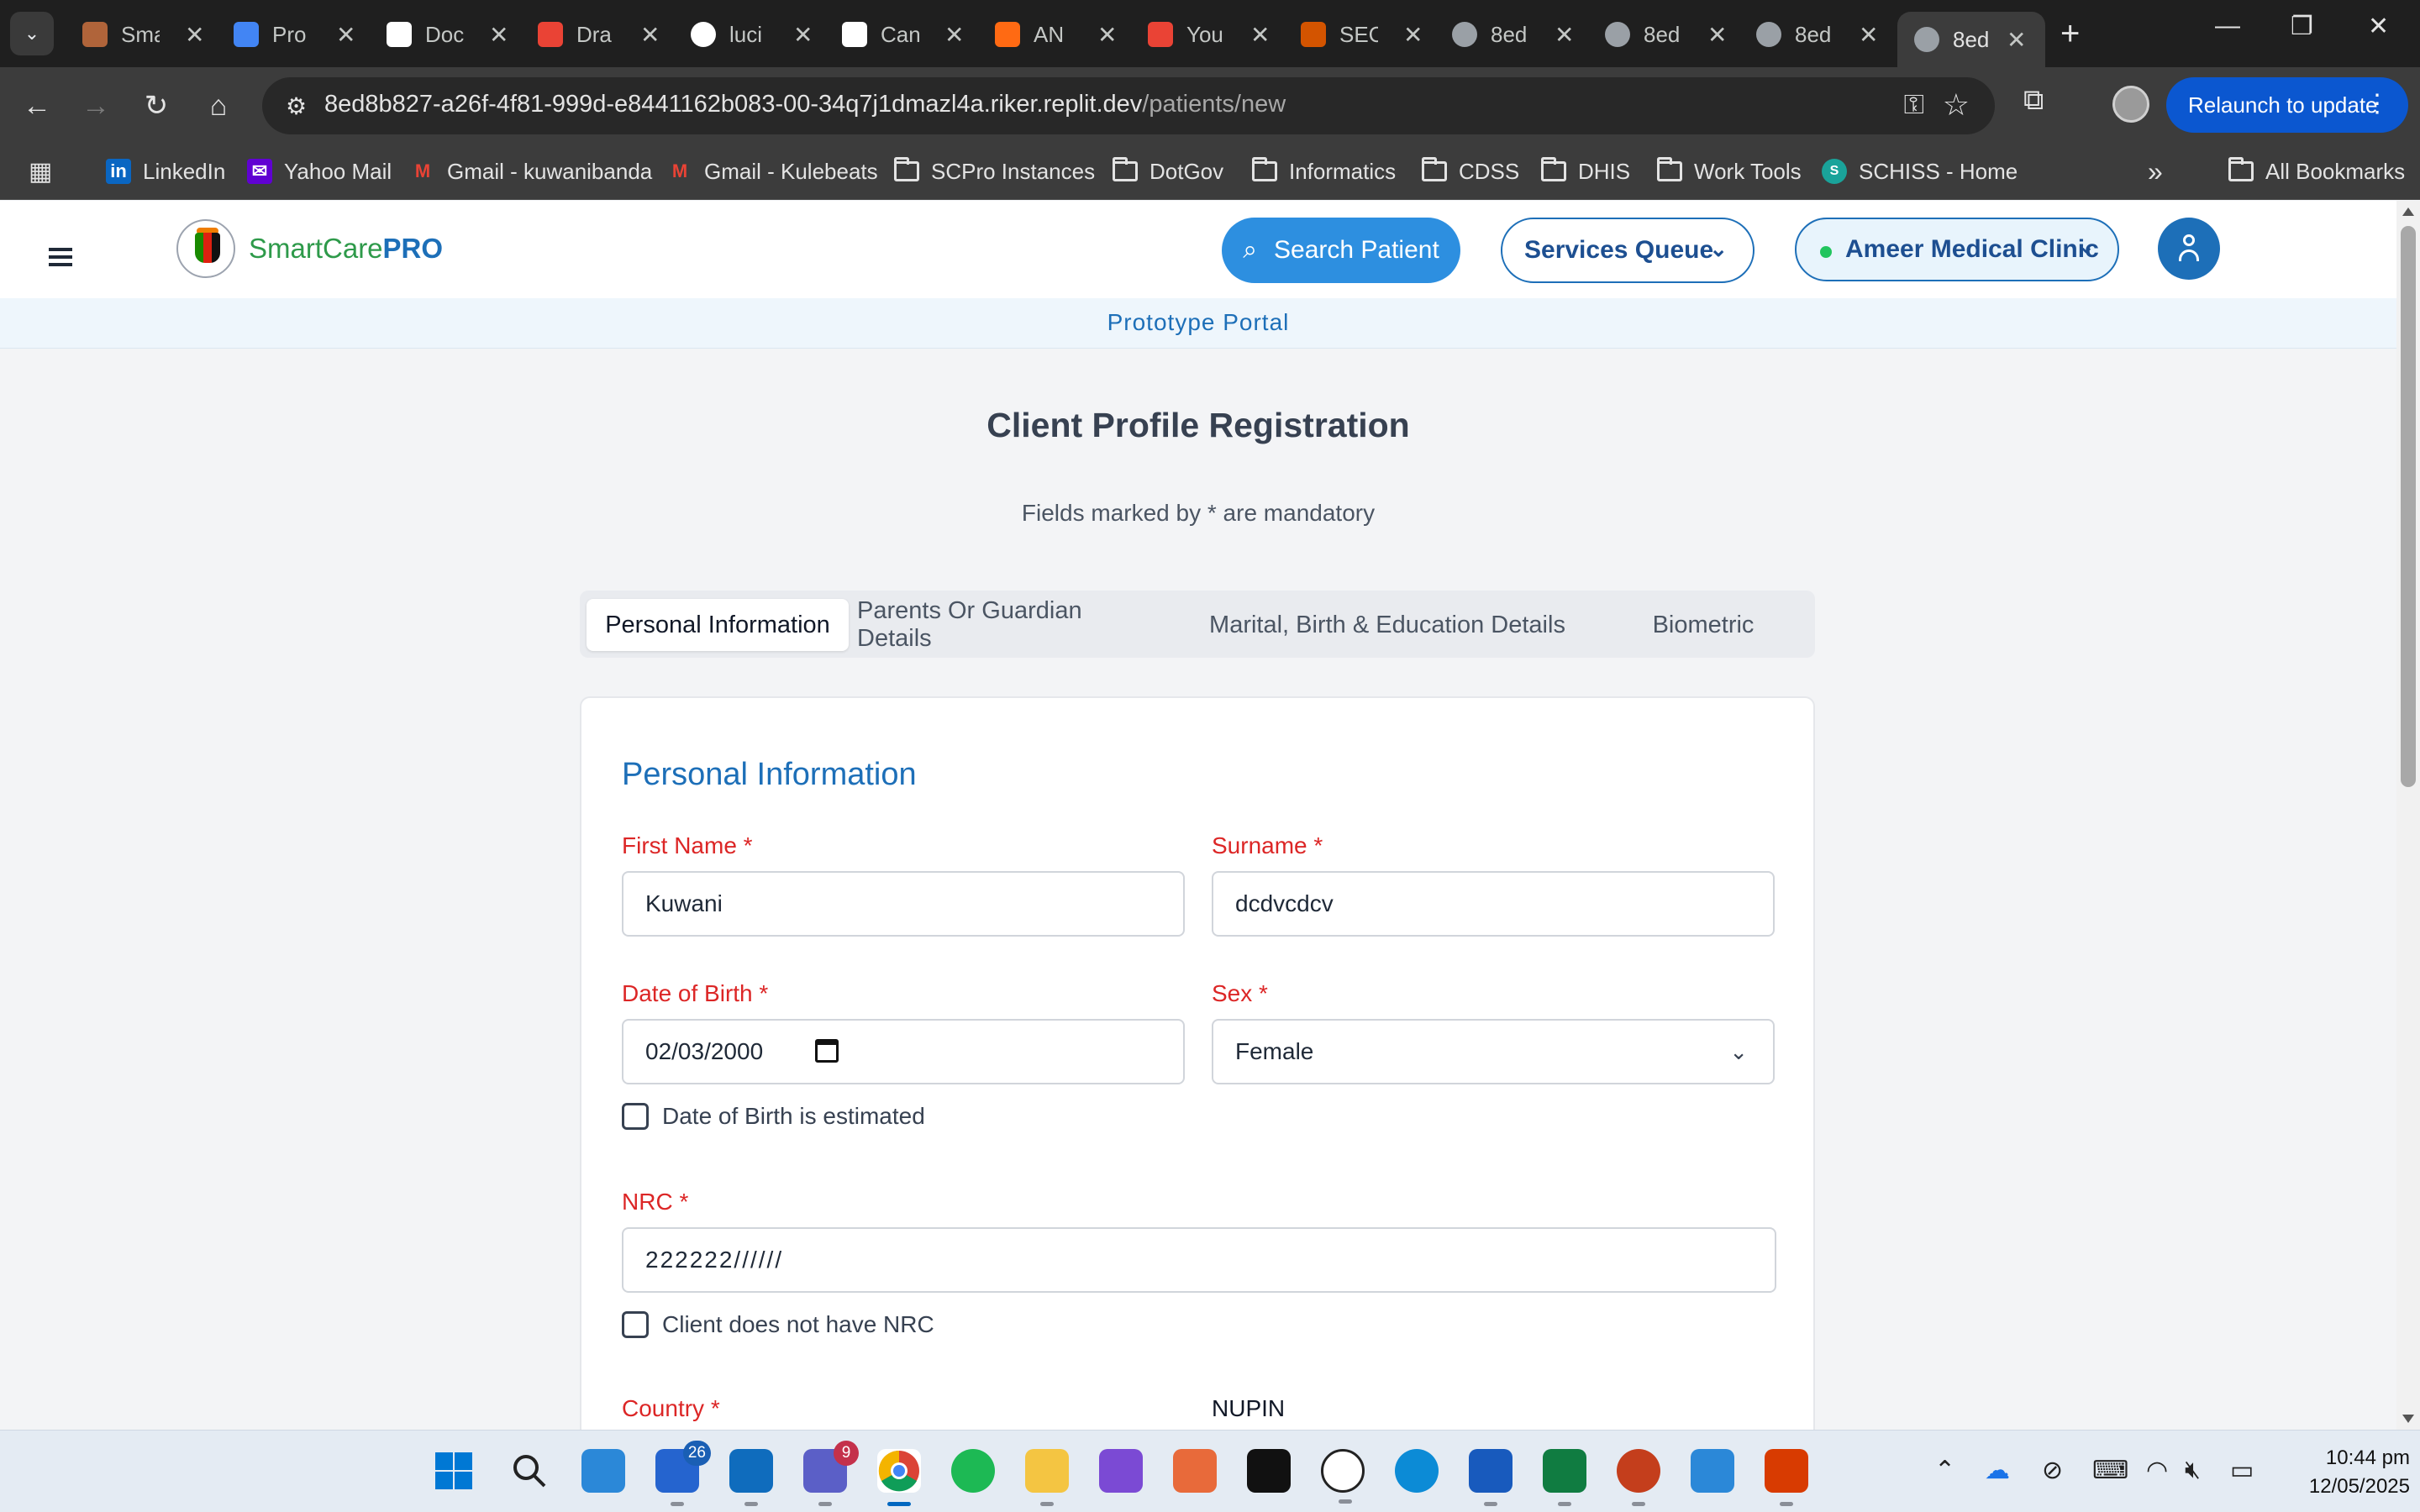 Image resolution: width=2420 pixels, height=1512 pixels. Describe the element at coordinates (1730, 171) in the screenshot. I see `bookmark-folder-worktools: Work Tools` at that location.